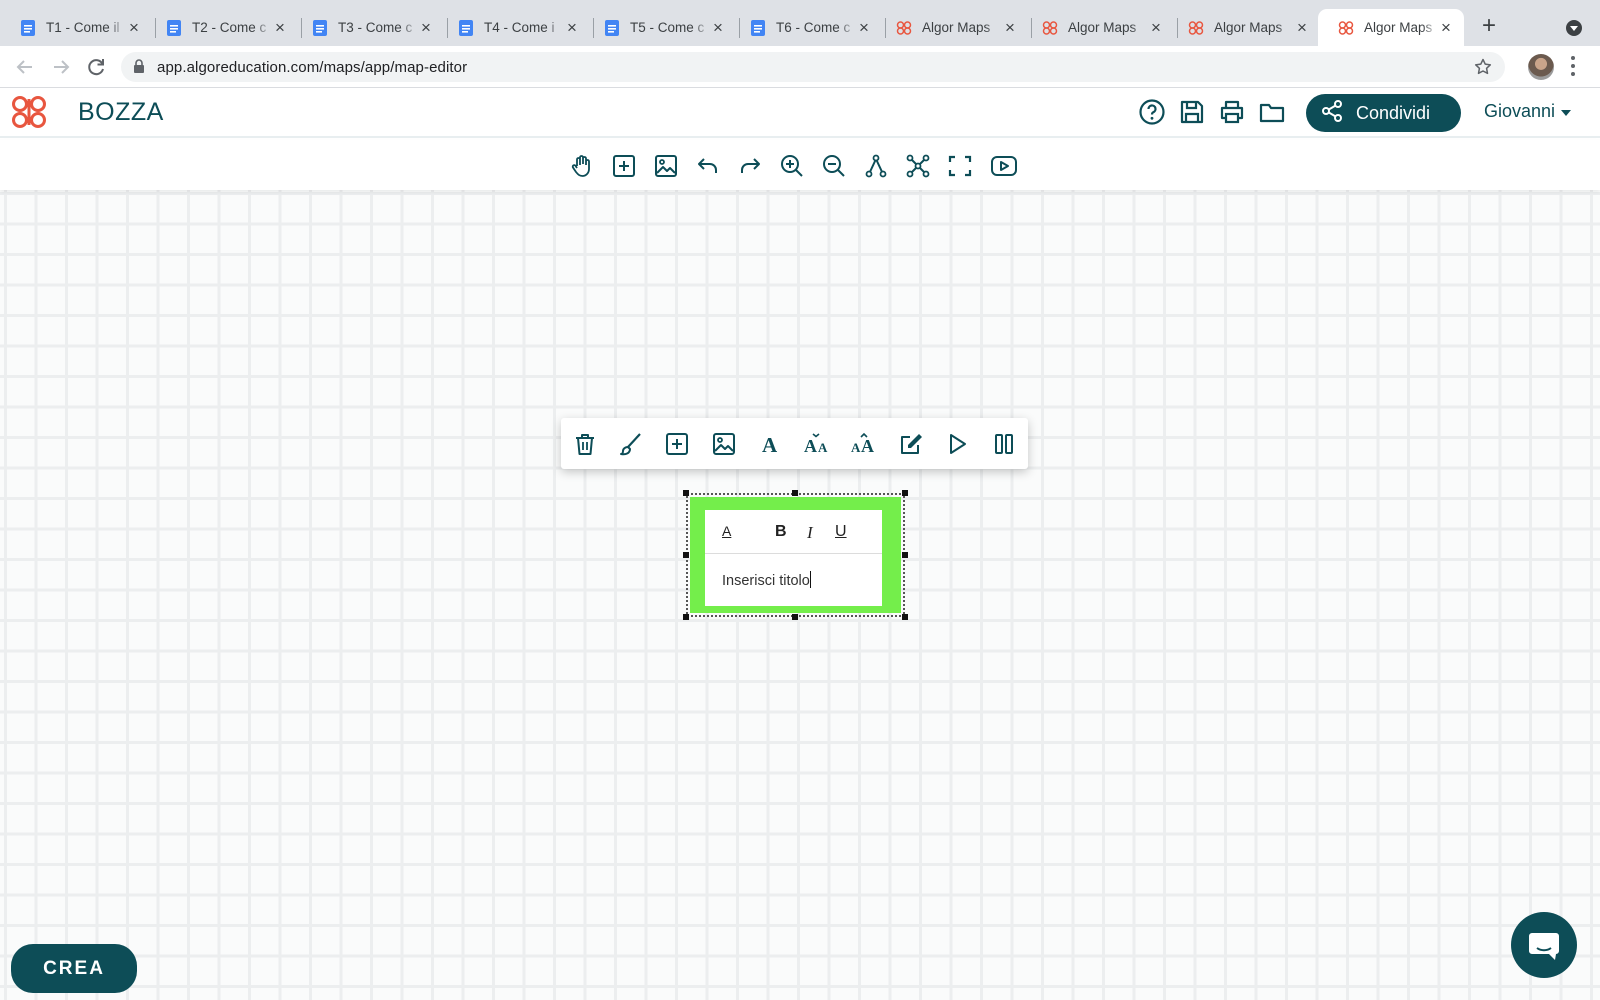 The image size is (1600, 1000). Describe the element at coordinates (794, 443) in the screenshot. I see `node-toolbar: A AA AA` at that location.